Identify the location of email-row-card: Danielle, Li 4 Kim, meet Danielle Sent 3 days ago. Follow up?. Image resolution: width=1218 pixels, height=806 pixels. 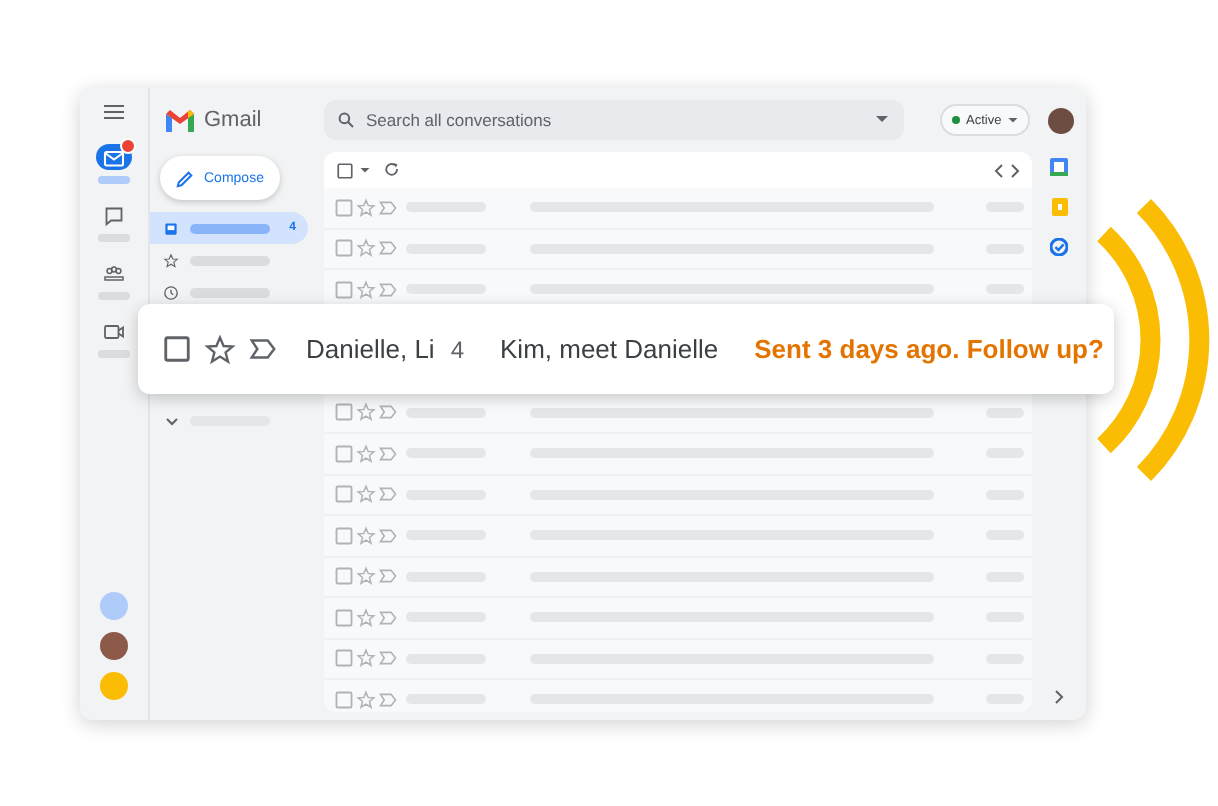
(626, 349).